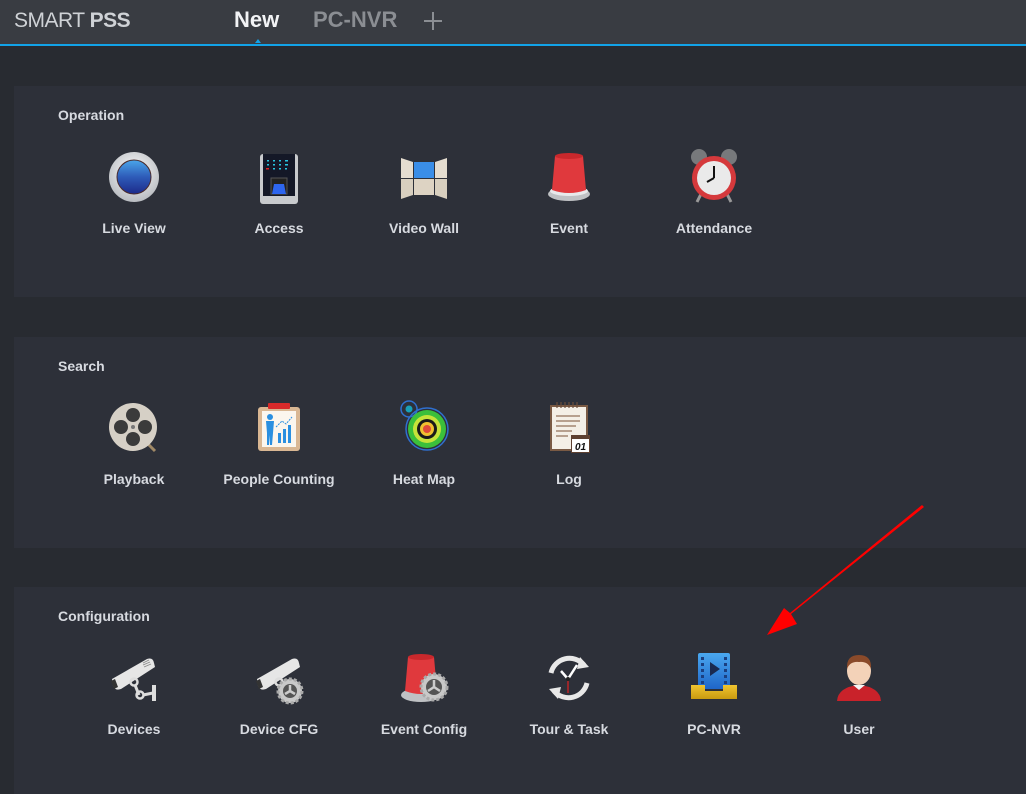 The width and height of the screenshot is (1026, 794). What do you see at coordinates (52, 20) in the screenshot?
I see `brand-text: SMART` at bounding box center [52, 20].